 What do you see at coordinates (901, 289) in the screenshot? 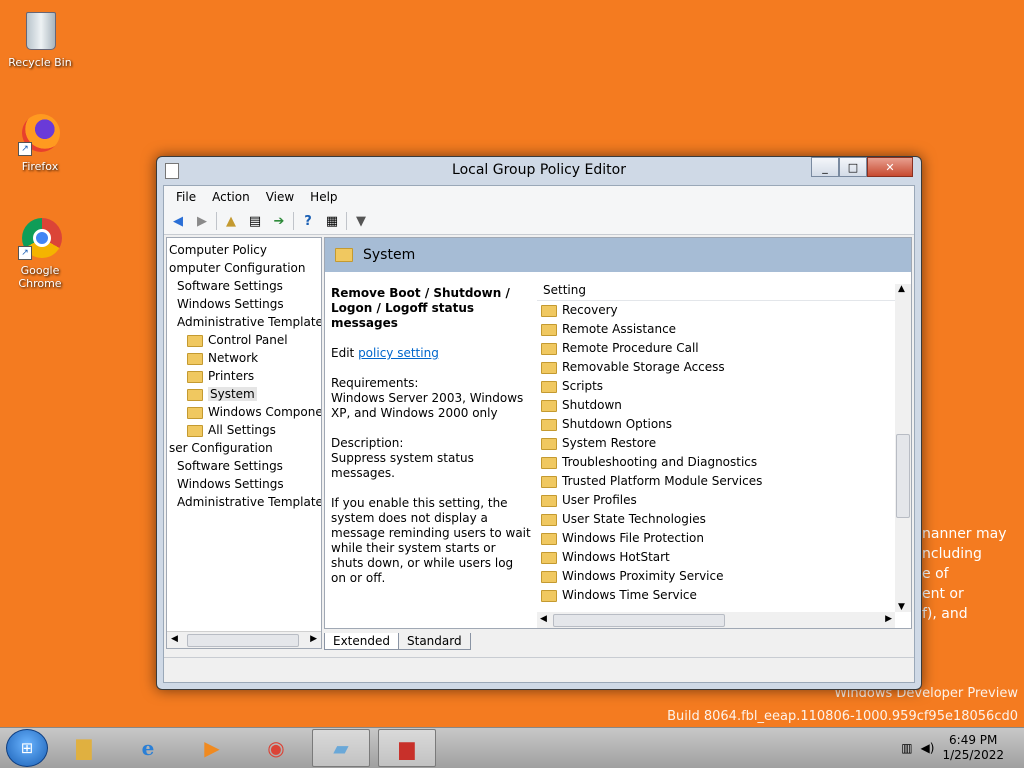
I see `scroll-up-icon: ▲` at bounding box center [901, 289].